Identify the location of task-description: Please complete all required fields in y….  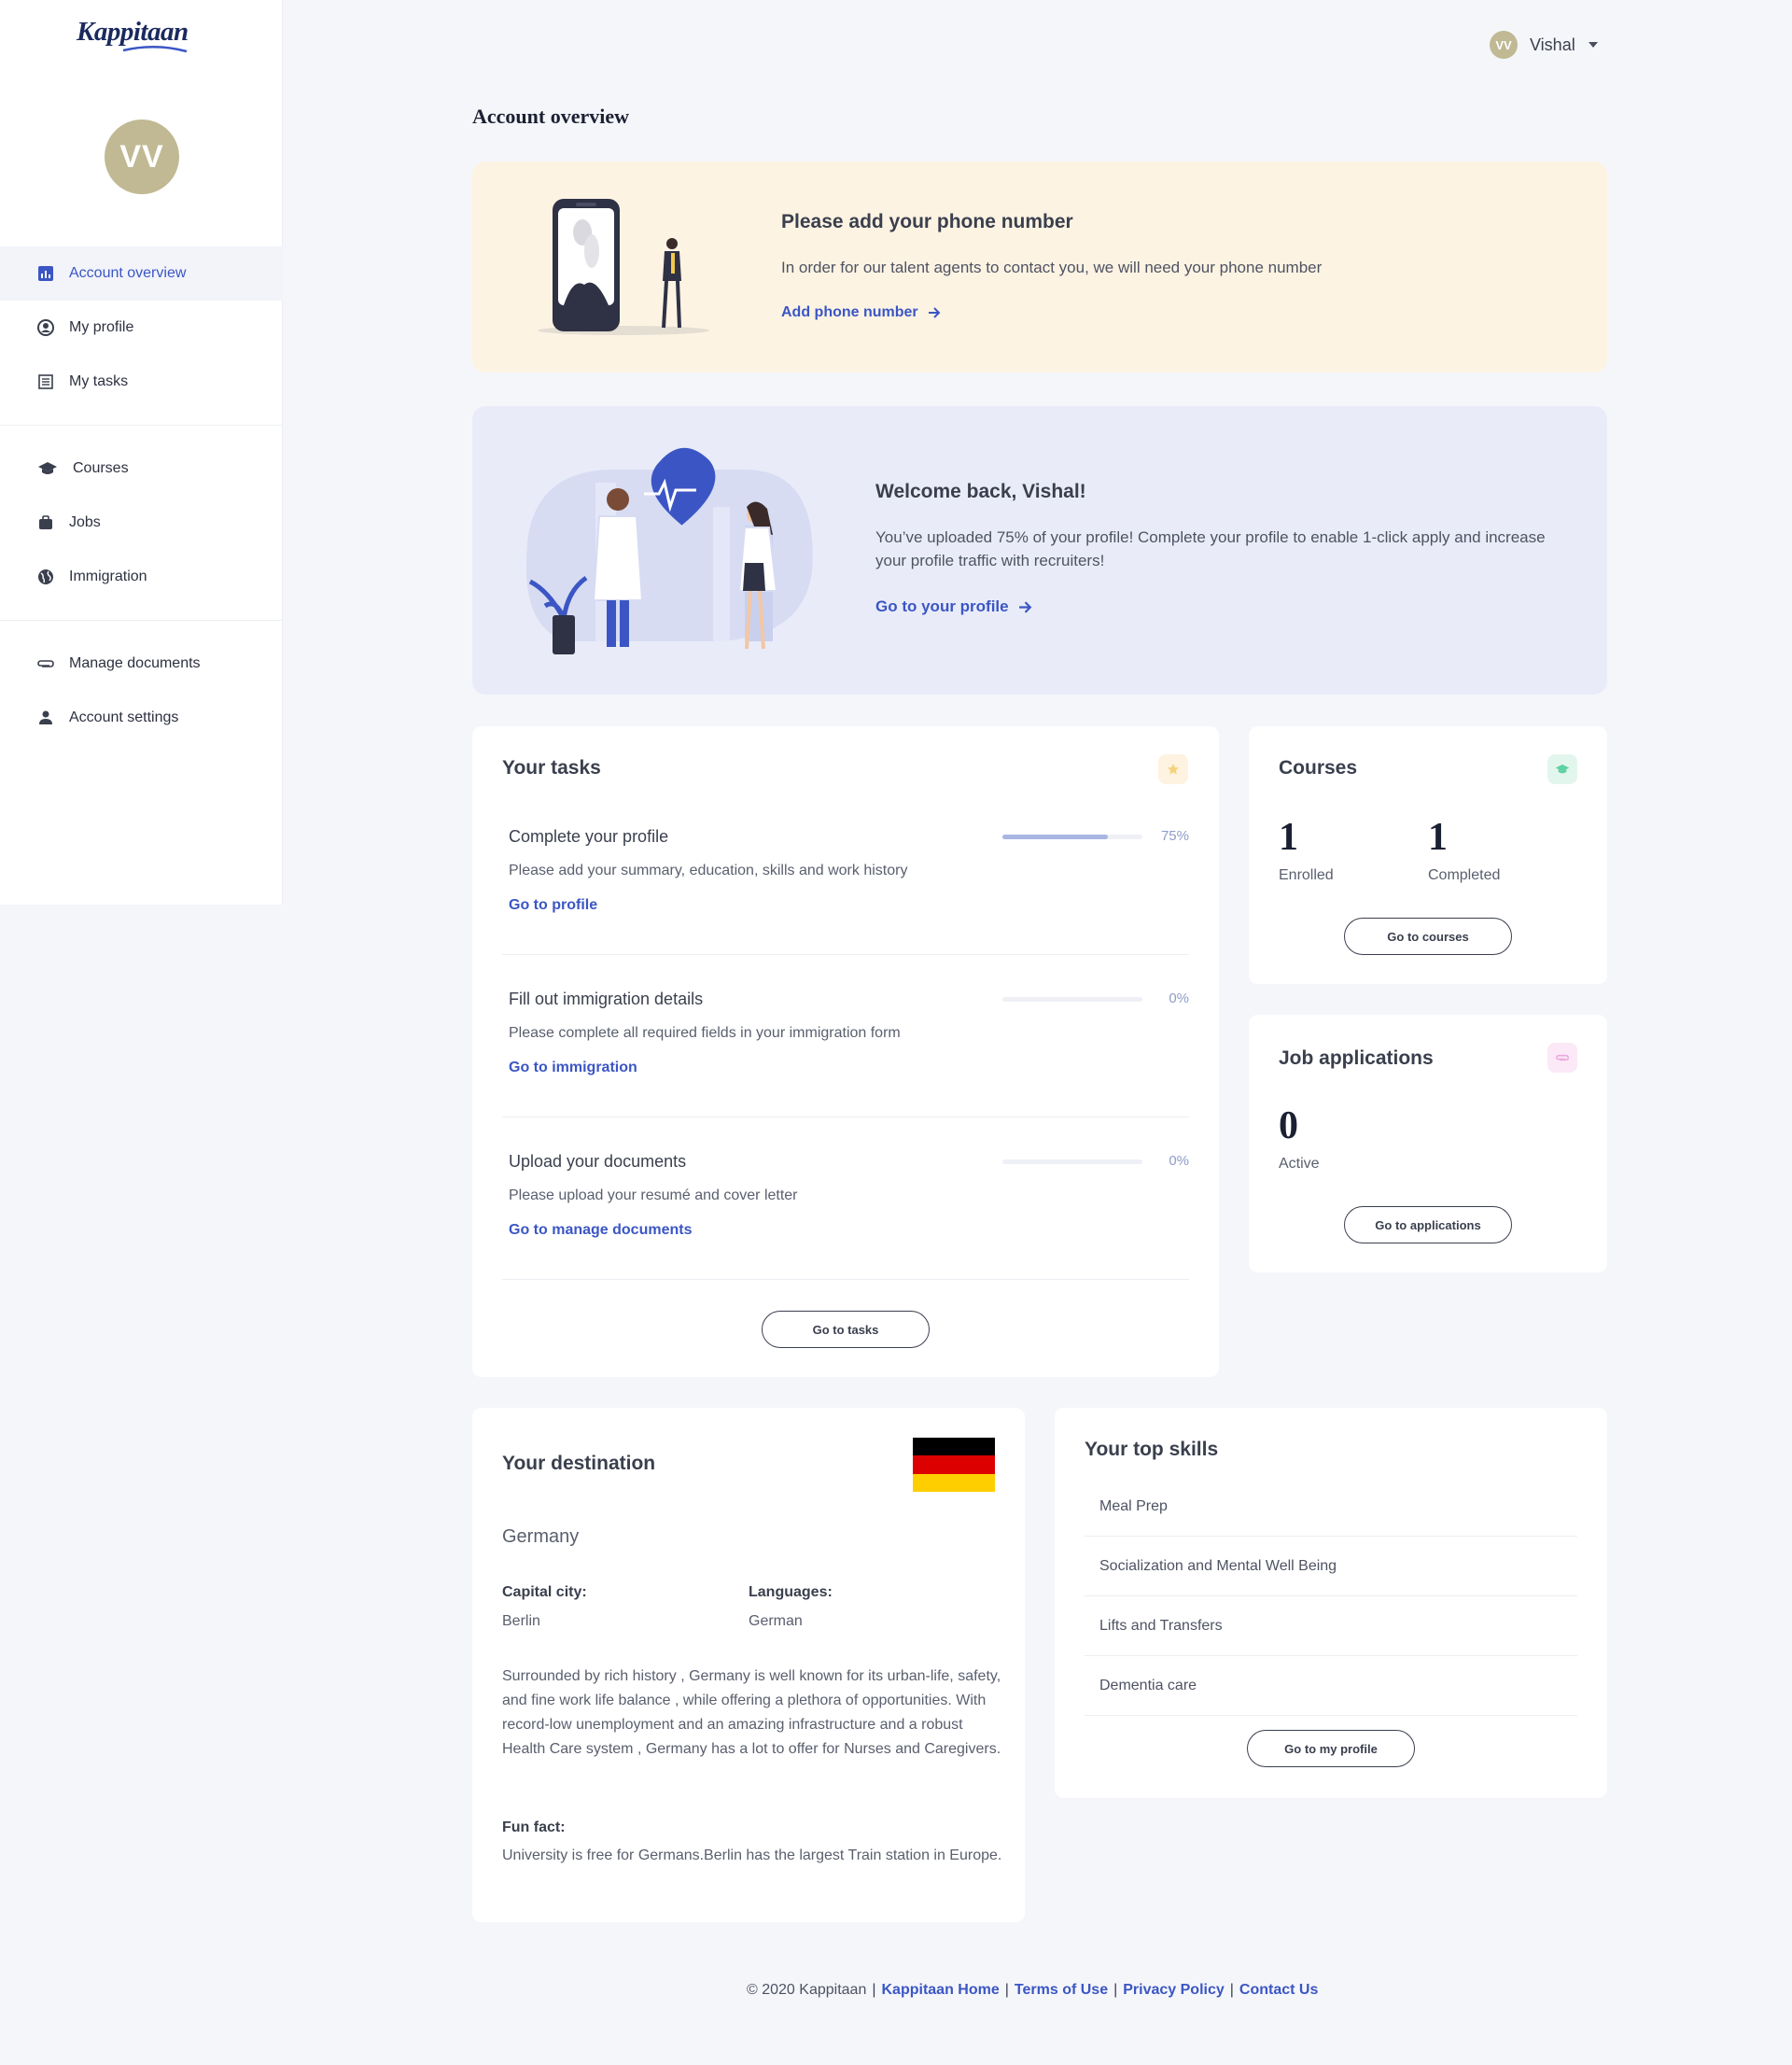
(705, 1033).